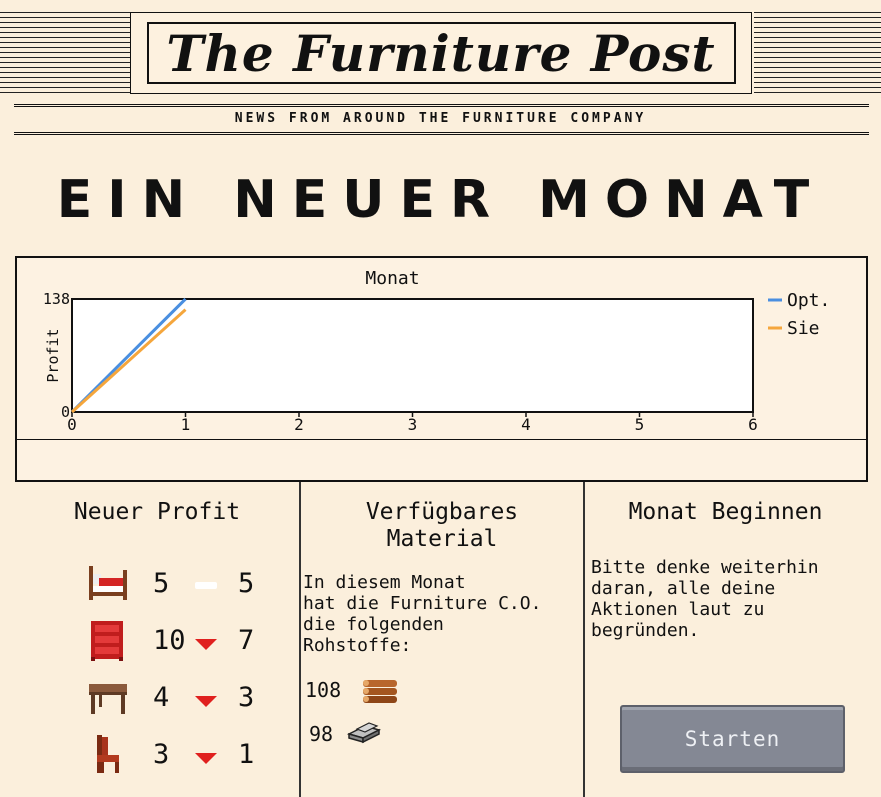  I want to click on bed-icon, so click(108, 583).